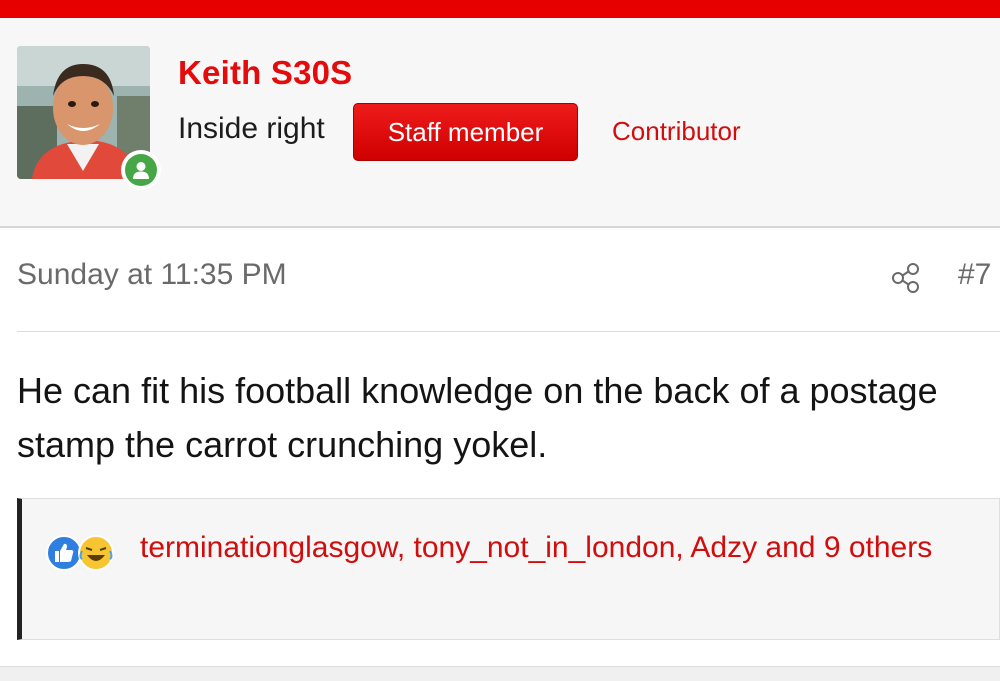 This screenshot has height=681, width=1000. What do you see at coordinates (676, 131) in the screenshot?
I see `contributor-role-link: Contributor` at bounding box center [676, 131].